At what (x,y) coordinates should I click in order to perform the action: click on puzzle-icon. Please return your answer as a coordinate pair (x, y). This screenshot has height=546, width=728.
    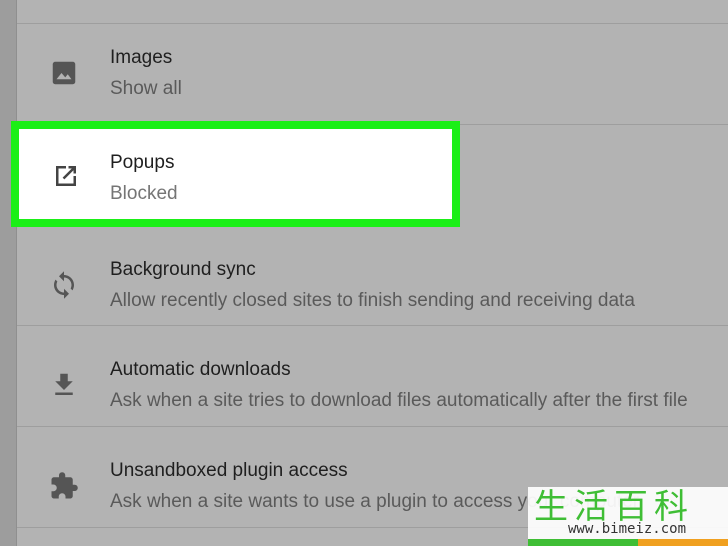
    Looking at the image, I should click on (64, 485).